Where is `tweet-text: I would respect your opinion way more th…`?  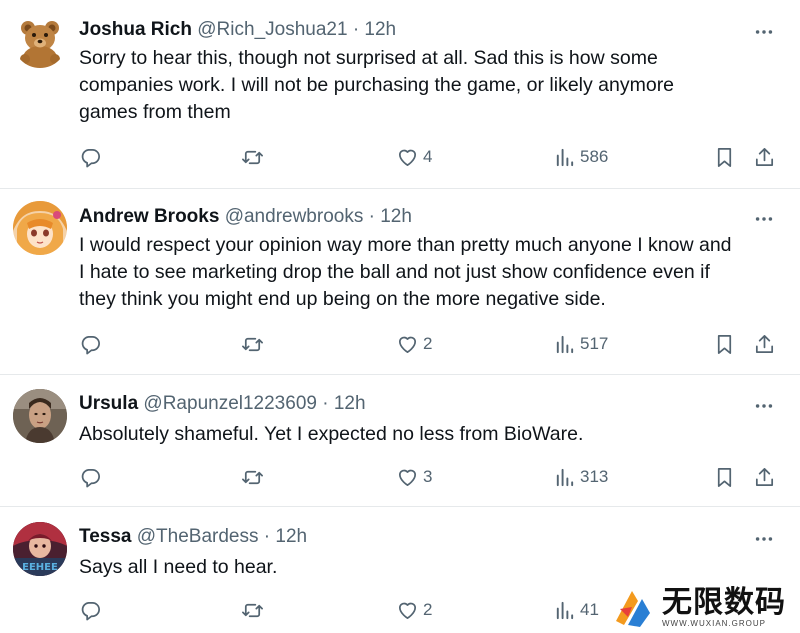 tweet-text: I would respect your opinion way more th… is located at coordinates (431, 272).